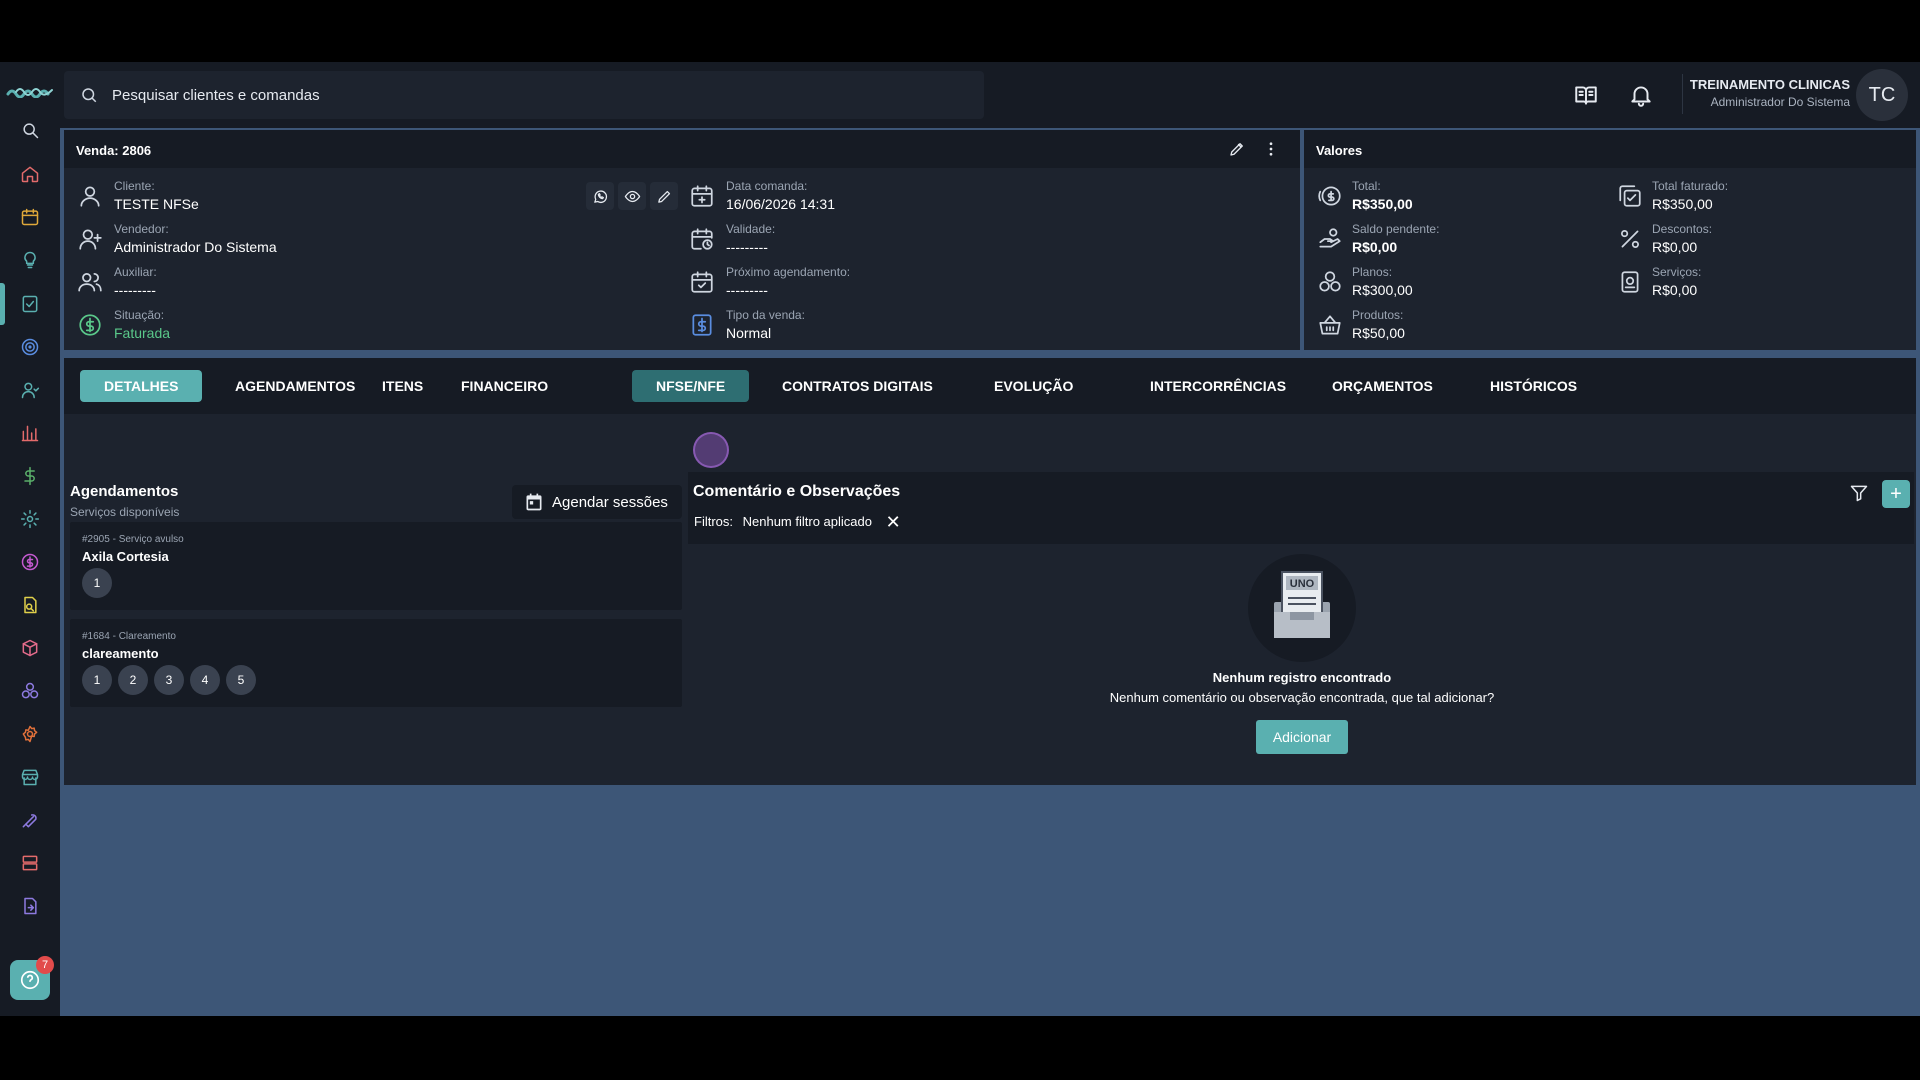  I want to click on calendar-icon, so click(30, 217).